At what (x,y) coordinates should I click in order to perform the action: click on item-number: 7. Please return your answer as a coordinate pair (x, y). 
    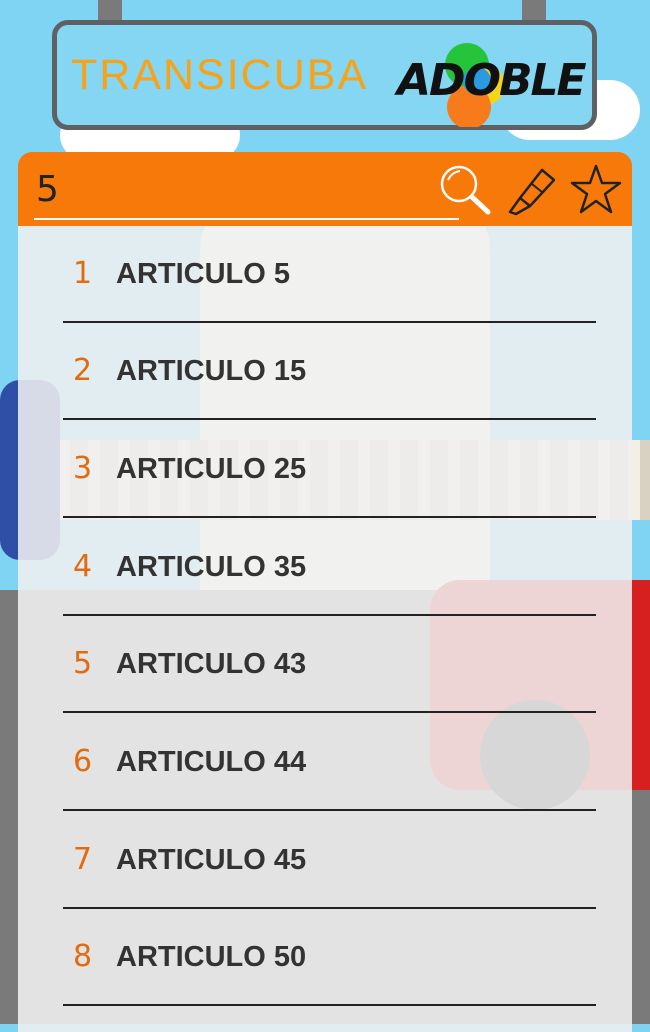
    Looking at the image, I should click on (83, 859).